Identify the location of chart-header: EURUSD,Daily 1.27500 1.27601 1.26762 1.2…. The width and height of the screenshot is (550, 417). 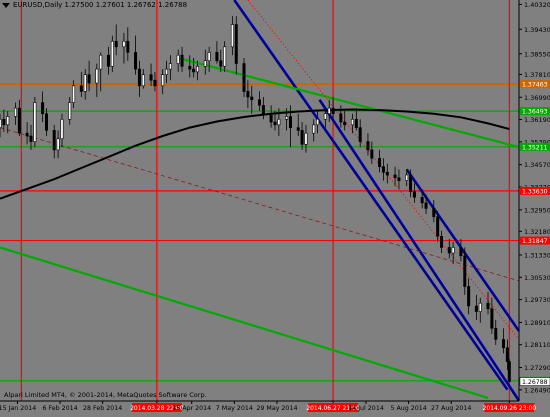
(94, 5).